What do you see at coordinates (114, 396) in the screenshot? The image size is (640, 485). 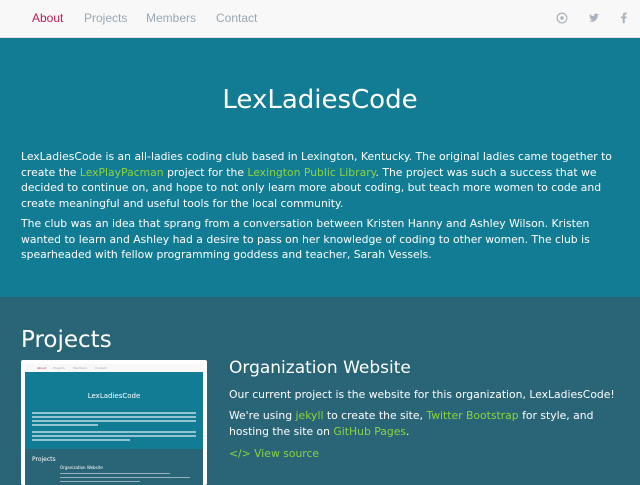 I see `screenshot-title: LexLadiesCode` at bounding box center [114, 396].